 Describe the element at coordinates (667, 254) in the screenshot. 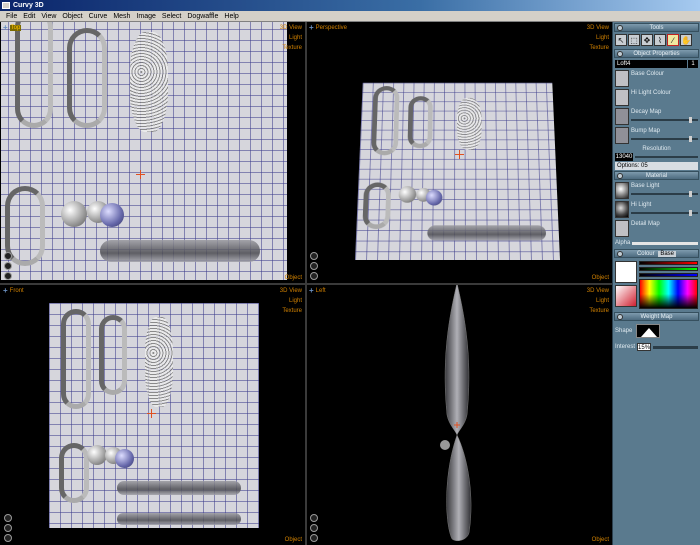

I see `colour-mode: Base` at that location.